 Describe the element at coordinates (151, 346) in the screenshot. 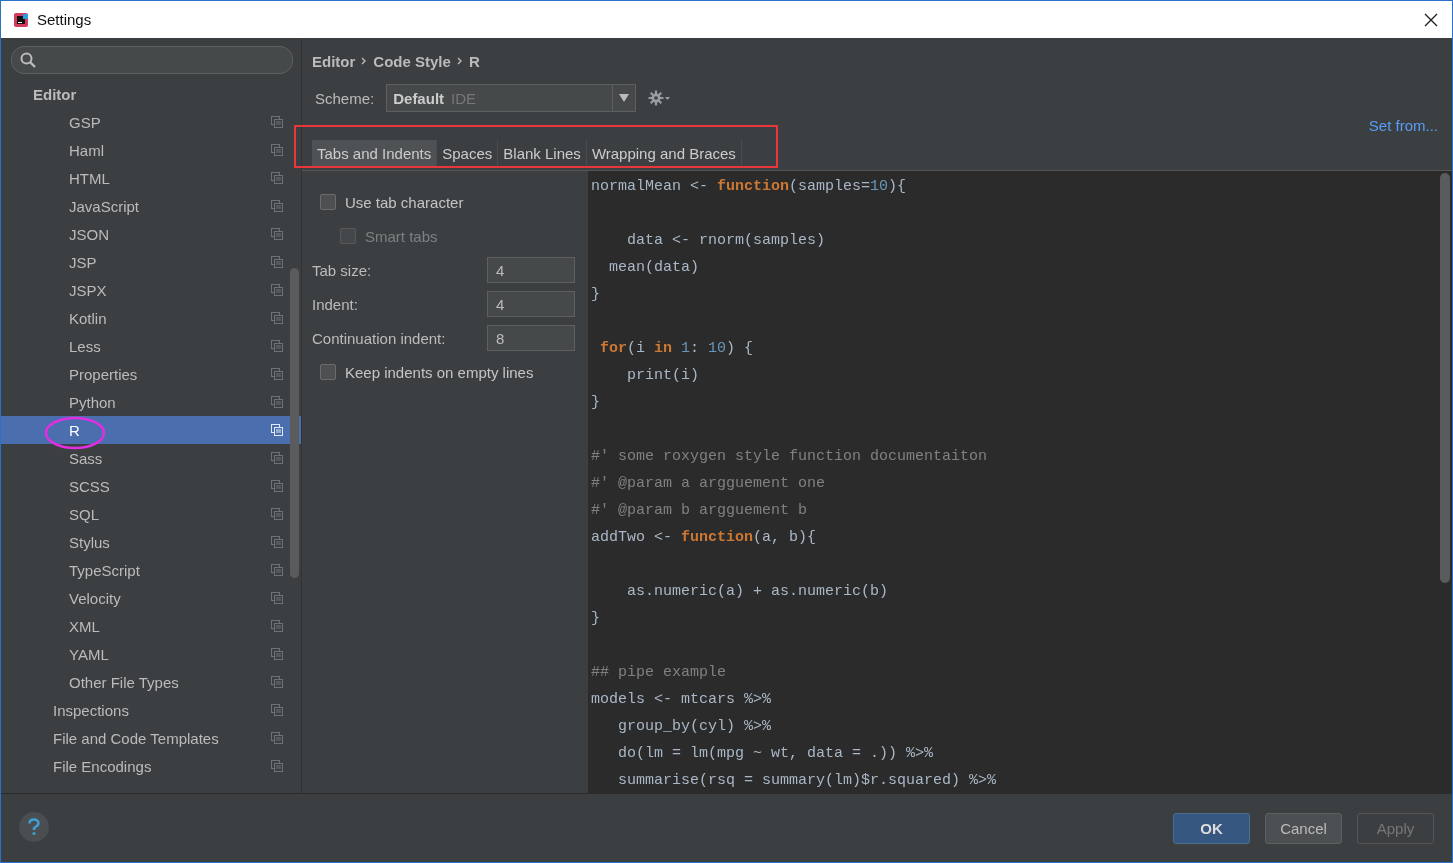

I see `tree-item: Less` at that location.